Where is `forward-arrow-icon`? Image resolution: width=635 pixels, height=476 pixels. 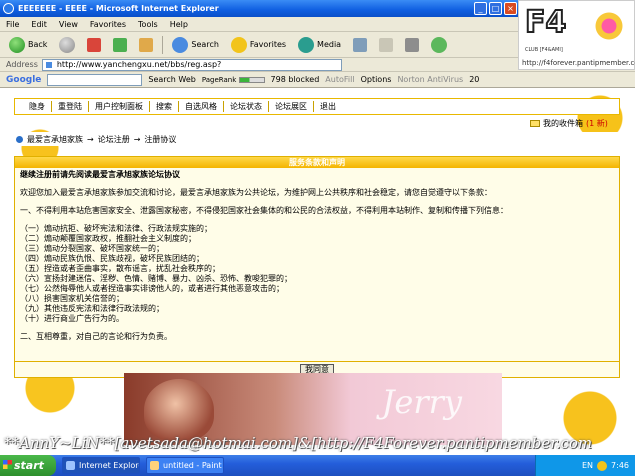 forward-arrow-icon is located at coordinates (67, 44).